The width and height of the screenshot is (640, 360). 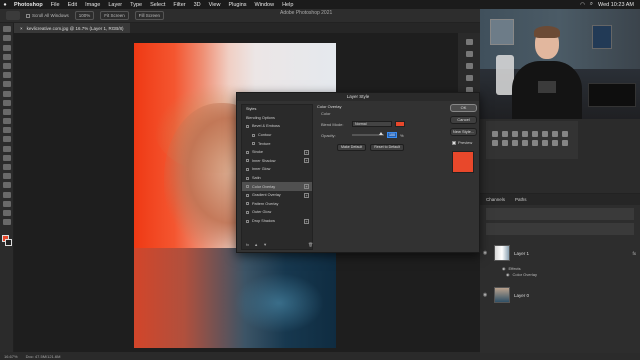 What do you see at coordinates (6, 185) in the screenshot?
I see `path-select-tool-icon` at bounding box center [6, 185].